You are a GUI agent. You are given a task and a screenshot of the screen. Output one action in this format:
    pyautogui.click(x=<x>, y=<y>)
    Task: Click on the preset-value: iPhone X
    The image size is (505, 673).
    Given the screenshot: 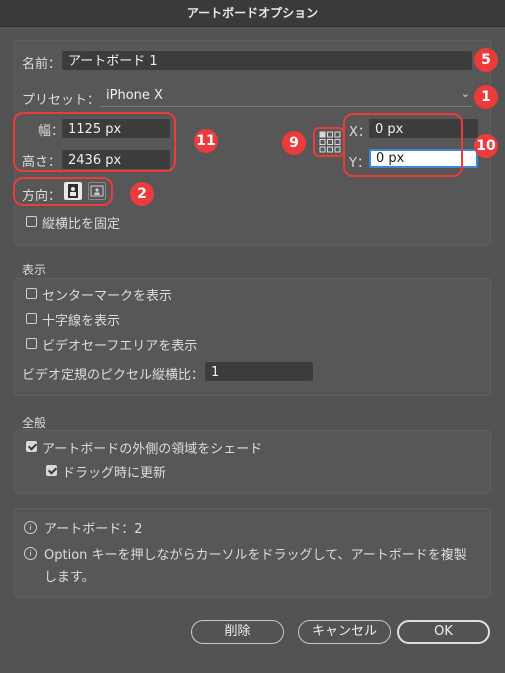 What is the action you would take?
    pyautogui.click(x=134, y=95)
    